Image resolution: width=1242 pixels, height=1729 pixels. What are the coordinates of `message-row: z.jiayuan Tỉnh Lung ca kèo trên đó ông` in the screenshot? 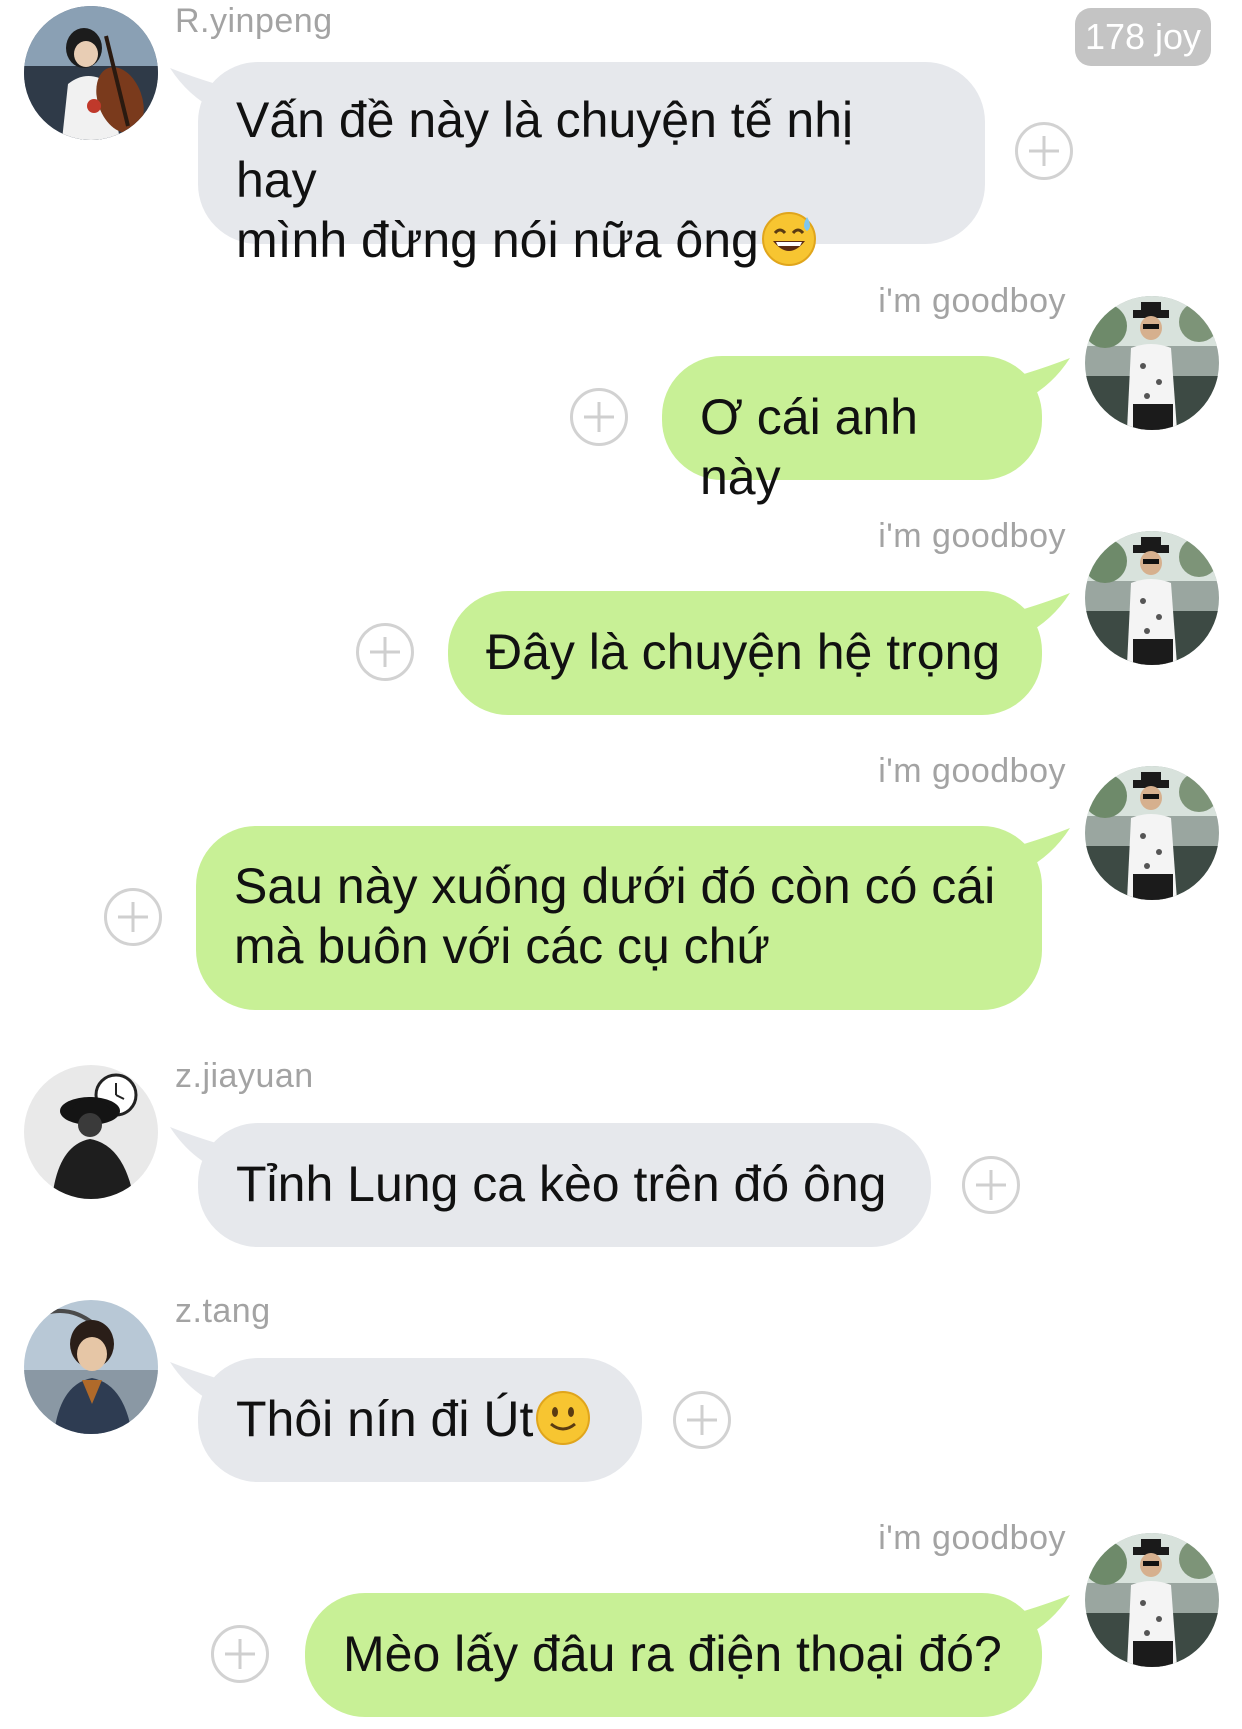 It's located at (621, 1161).